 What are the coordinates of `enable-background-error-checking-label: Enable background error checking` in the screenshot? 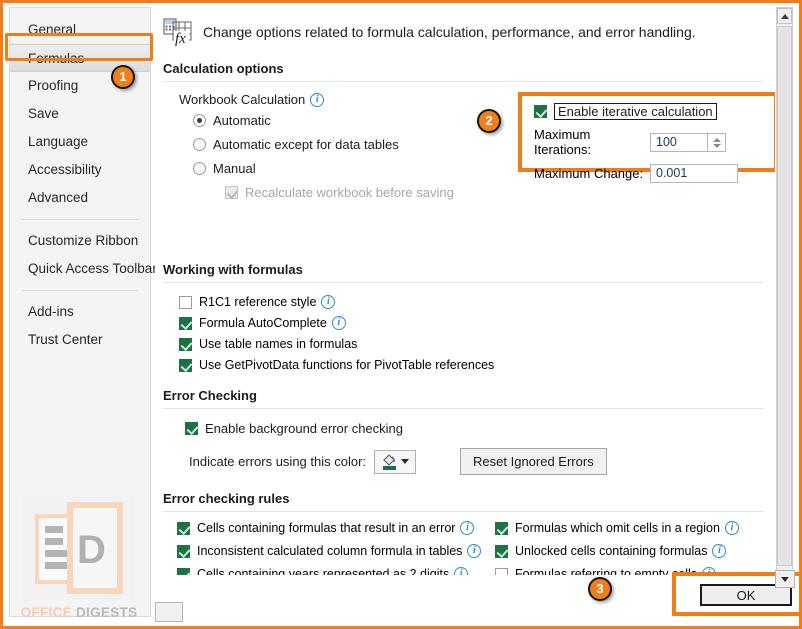 It's located at (304, 428).